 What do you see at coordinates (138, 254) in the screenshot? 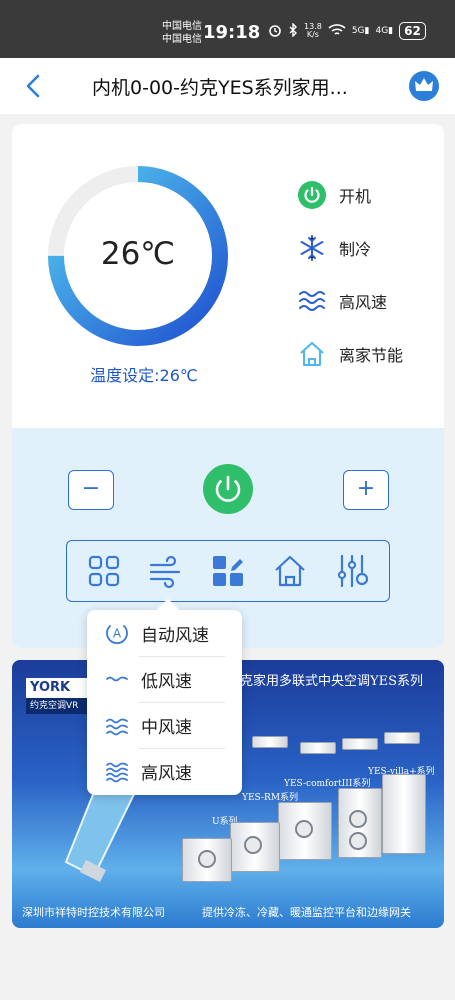
I see `current-temperature: 26℃` at bounding box center [138, 254].